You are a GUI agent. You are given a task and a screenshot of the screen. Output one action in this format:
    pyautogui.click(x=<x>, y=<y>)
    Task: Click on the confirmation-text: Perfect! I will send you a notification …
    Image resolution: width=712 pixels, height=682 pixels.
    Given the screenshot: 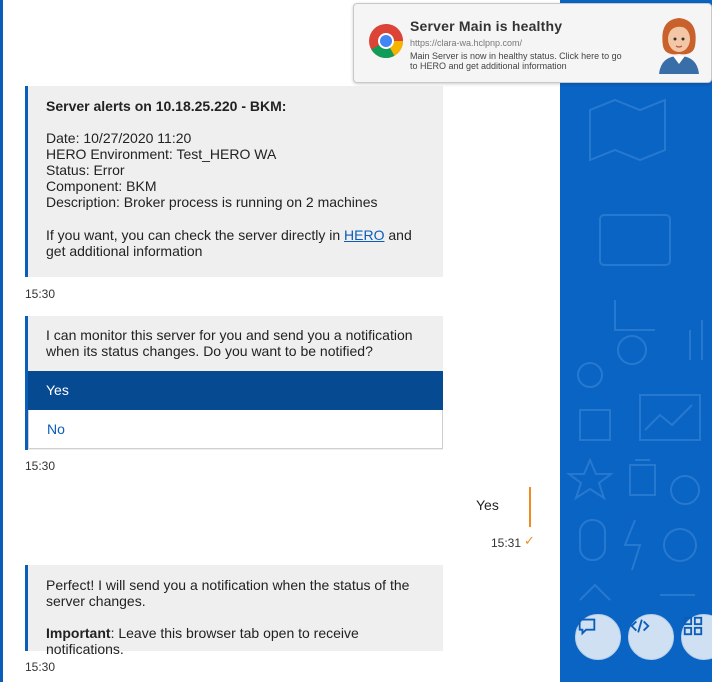 What is the action you would take?
    pyautogui.click(x=228, y=593)
    